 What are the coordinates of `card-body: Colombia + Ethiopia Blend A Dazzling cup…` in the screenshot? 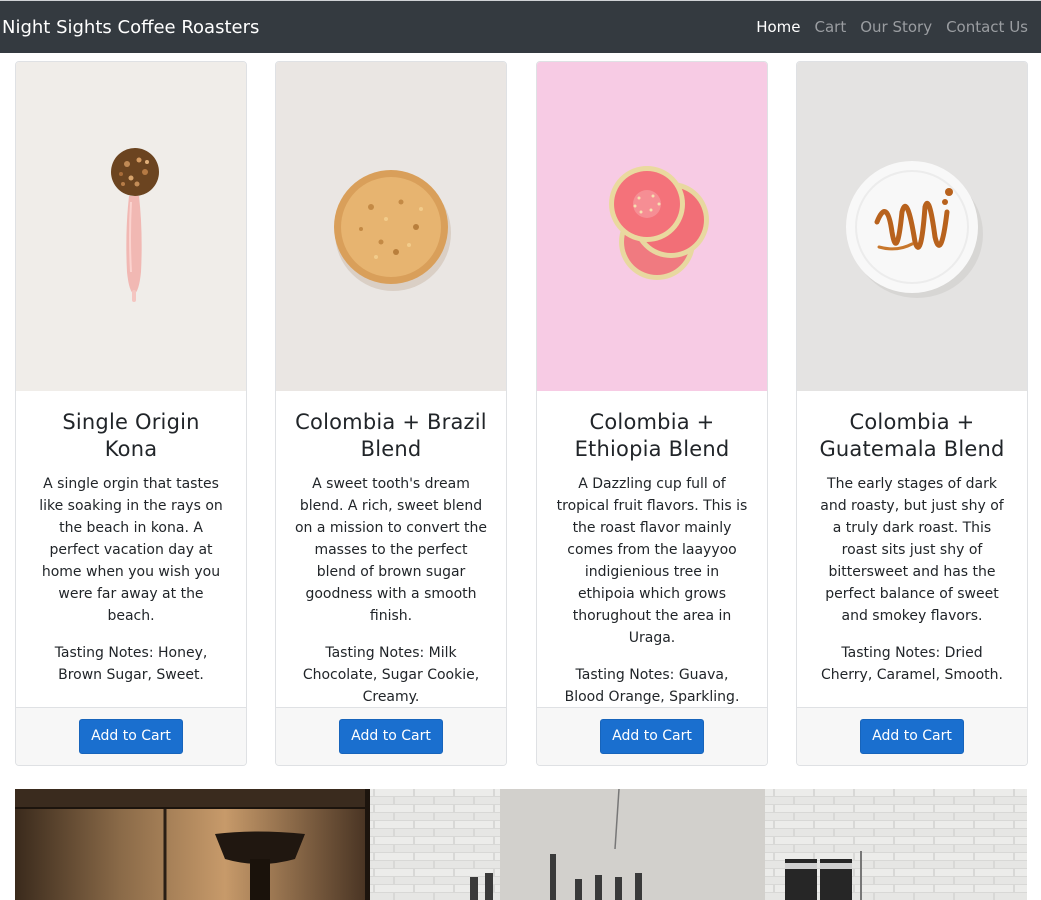 It's located at (652, 549).